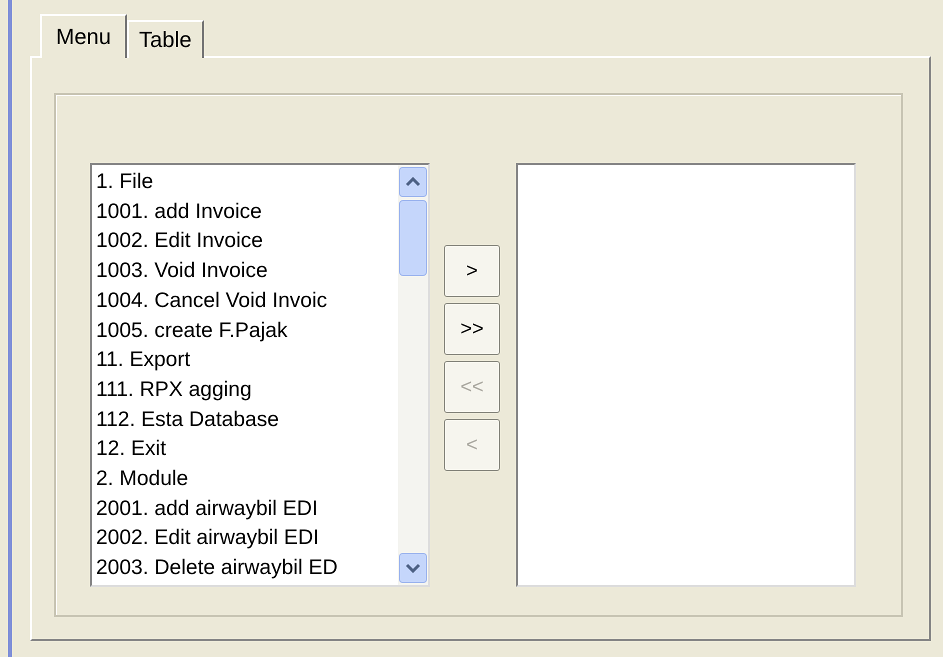 This screenshot has height=657, width=943. What do you see at coordinates (413, 375) in the screenshot?
I see `scrollbar` at bounding box center [413, 375].